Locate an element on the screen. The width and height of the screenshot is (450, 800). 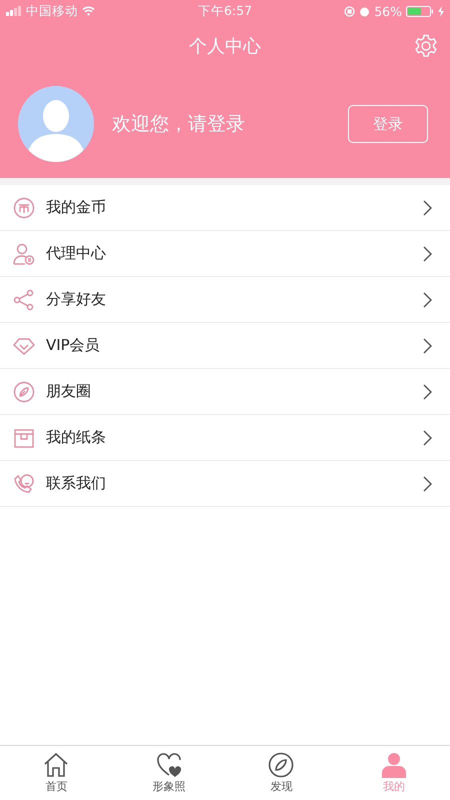
person-icon is located at coordinates (393, 765).